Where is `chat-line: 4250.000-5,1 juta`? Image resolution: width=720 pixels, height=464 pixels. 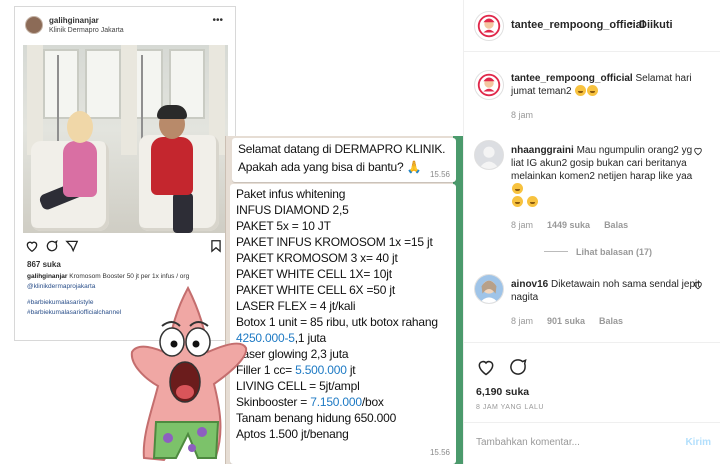
chat-line: 4250.000-5,1 juta is located at coordinates (281, 338).